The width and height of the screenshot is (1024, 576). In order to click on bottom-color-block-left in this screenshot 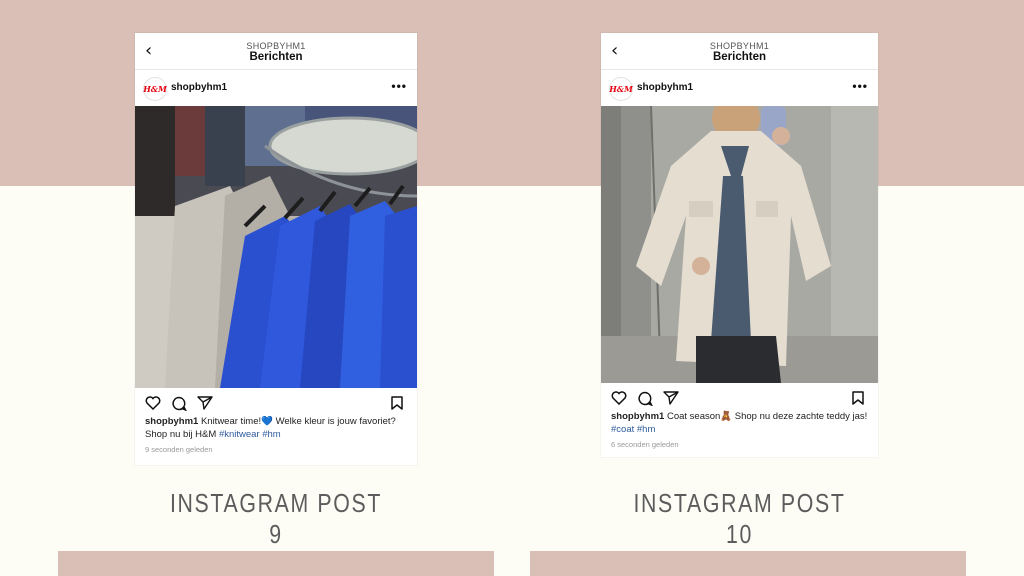, I will do `click(276, 563)`.